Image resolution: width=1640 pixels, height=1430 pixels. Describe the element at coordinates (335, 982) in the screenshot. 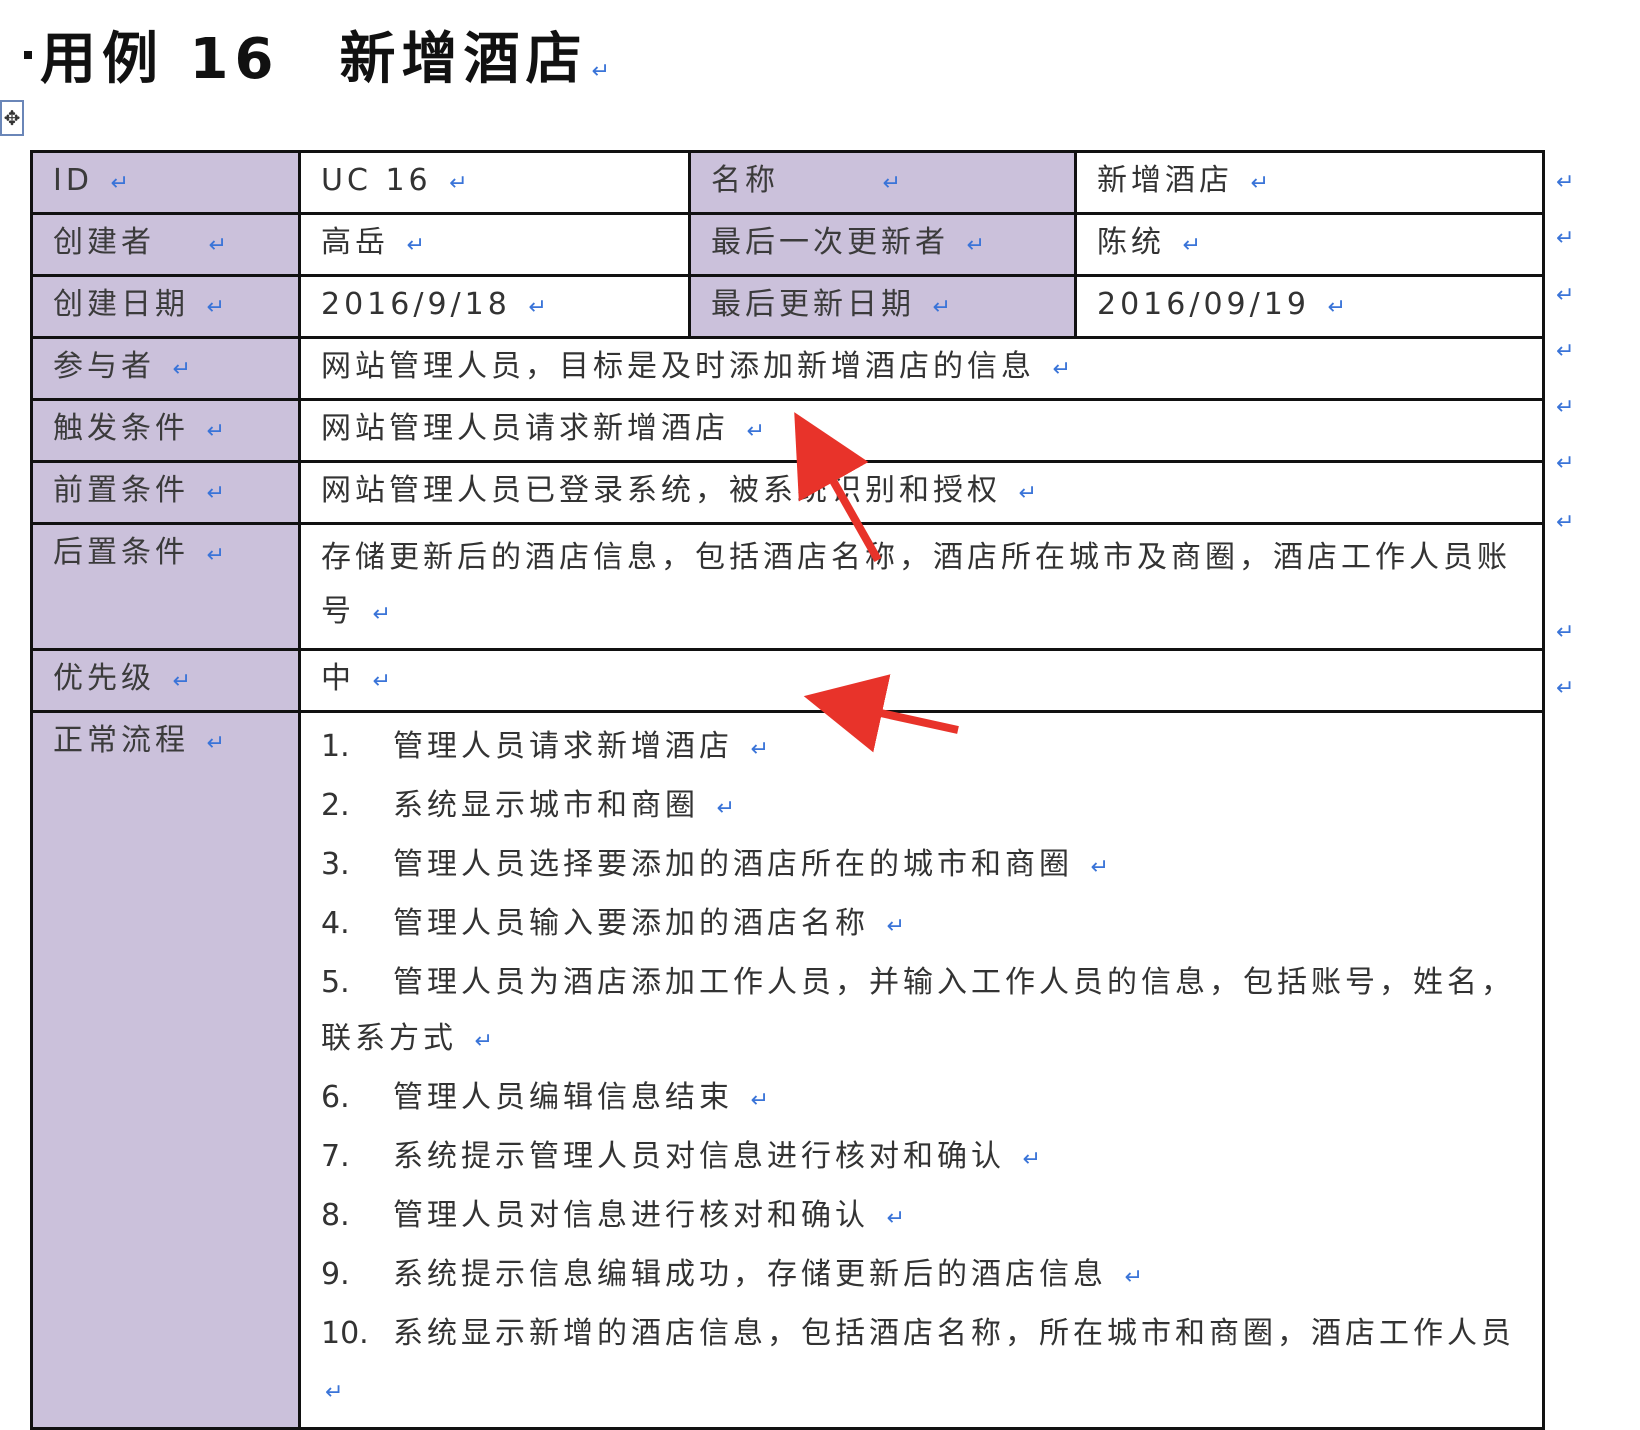

I see `flow-step-number: 5.` at that location.